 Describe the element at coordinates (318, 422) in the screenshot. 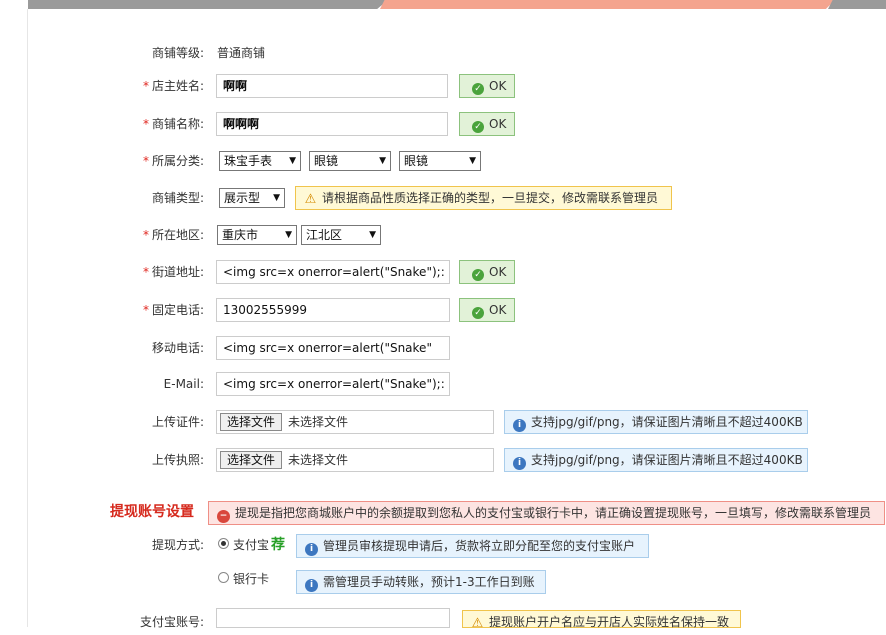

I see `cert-filename: 未选择文件` at that location.